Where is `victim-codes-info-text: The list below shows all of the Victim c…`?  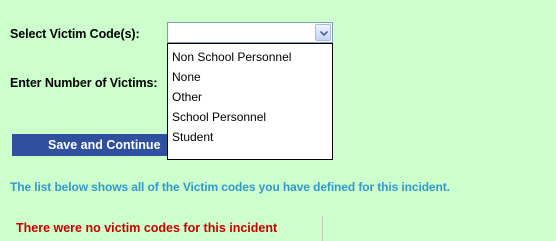
victim-codes-info-text: The list below shows all of the Victim c… is located at coordinates (230, 187).